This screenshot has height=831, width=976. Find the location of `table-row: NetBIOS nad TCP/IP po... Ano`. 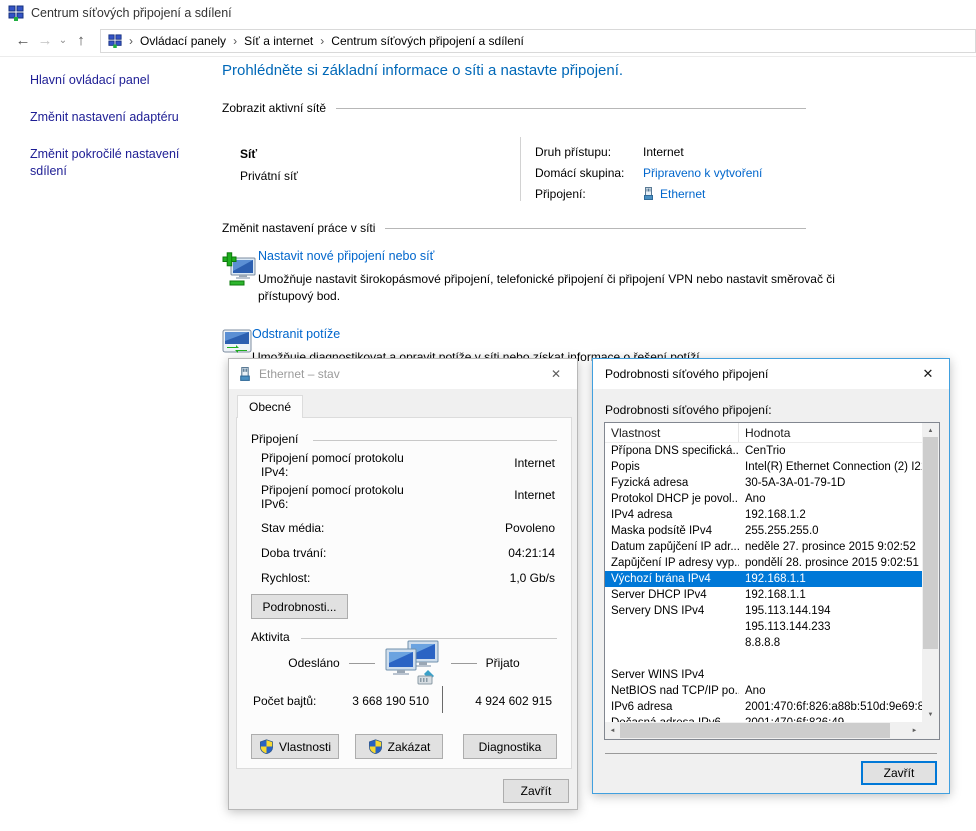

table-row: NetBIOS nad TCP/IP po... Ano is located at coordinates (763, 691).